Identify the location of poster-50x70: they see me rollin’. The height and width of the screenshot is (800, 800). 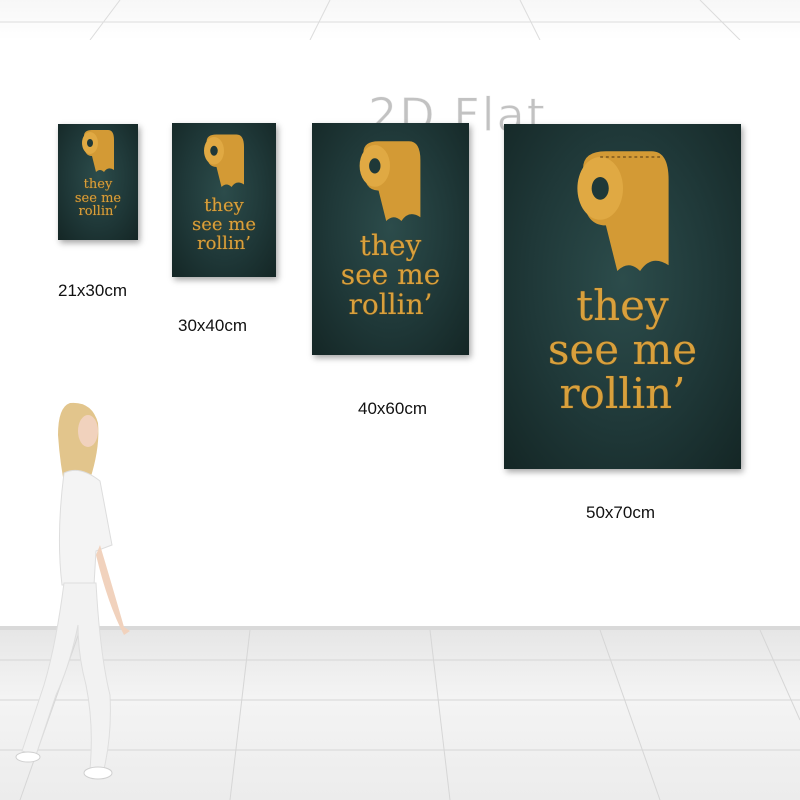
(622, 296).